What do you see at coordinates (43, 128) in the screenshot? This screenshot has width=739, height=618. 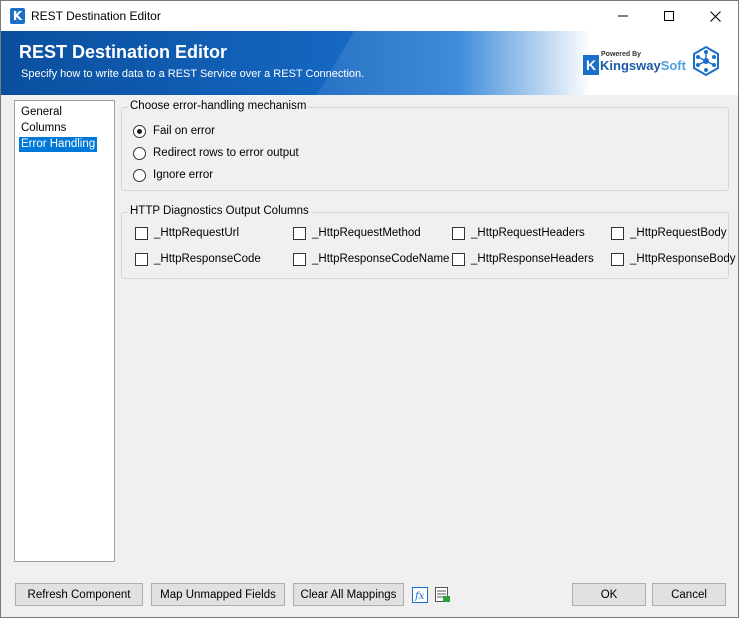 I see `nav-item-columns: Columns` at bounding box center [43, 128].